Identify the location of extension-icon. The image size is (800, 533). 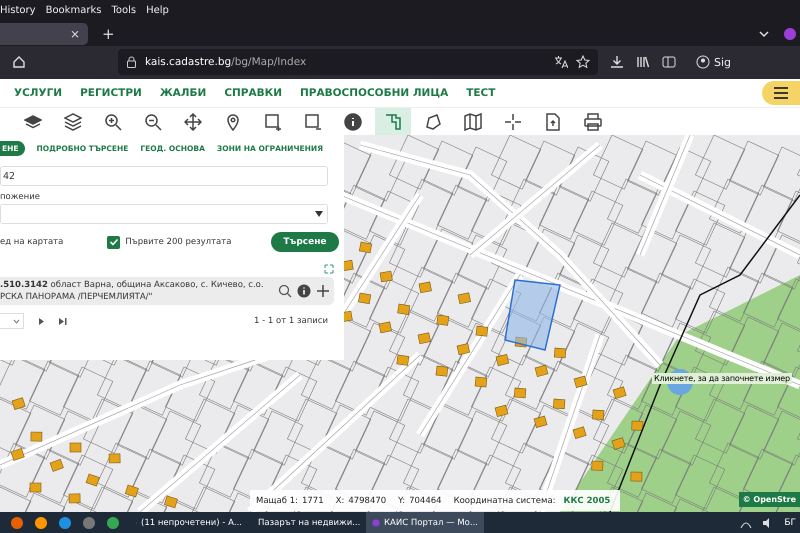
(790, 34).